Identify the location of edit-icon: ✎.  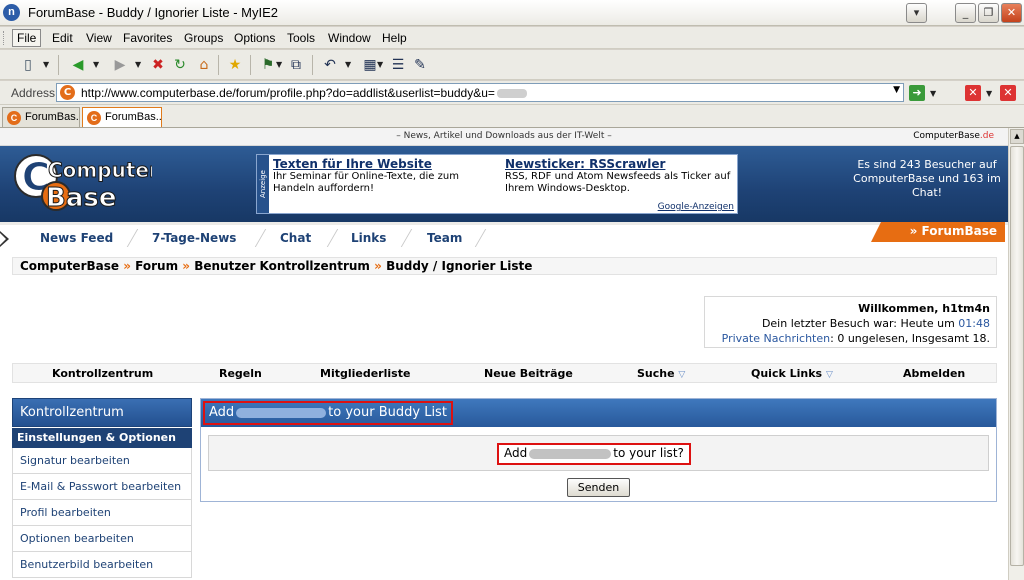
(420, 65).